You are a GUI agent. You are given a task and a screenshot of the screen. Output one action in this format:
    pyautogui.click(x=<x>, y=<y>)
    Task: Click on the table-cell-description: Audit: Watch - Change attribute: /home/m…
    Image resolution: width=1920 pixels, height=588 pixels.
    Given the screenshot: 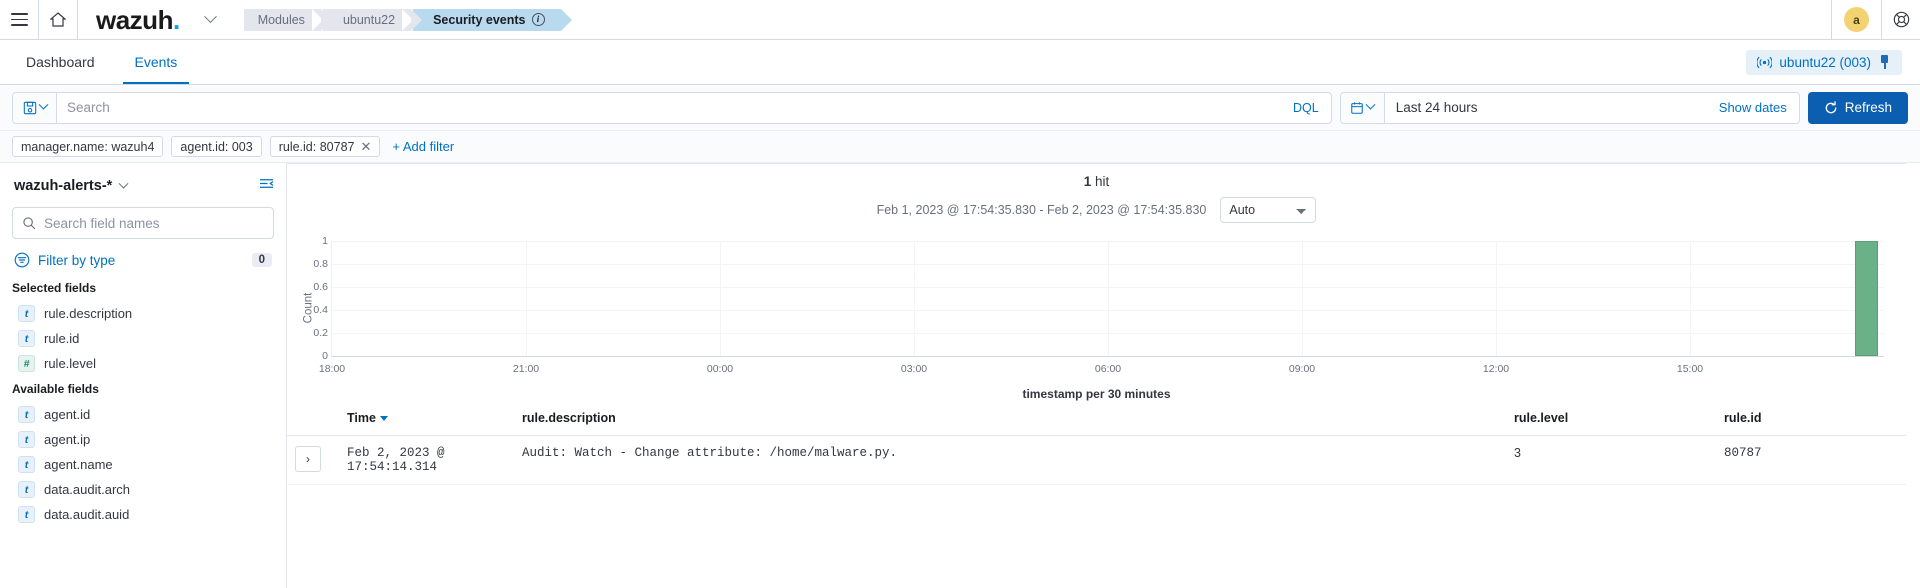 What is the action you would take?
    pyautogui.click(x=1010, y=460)
    